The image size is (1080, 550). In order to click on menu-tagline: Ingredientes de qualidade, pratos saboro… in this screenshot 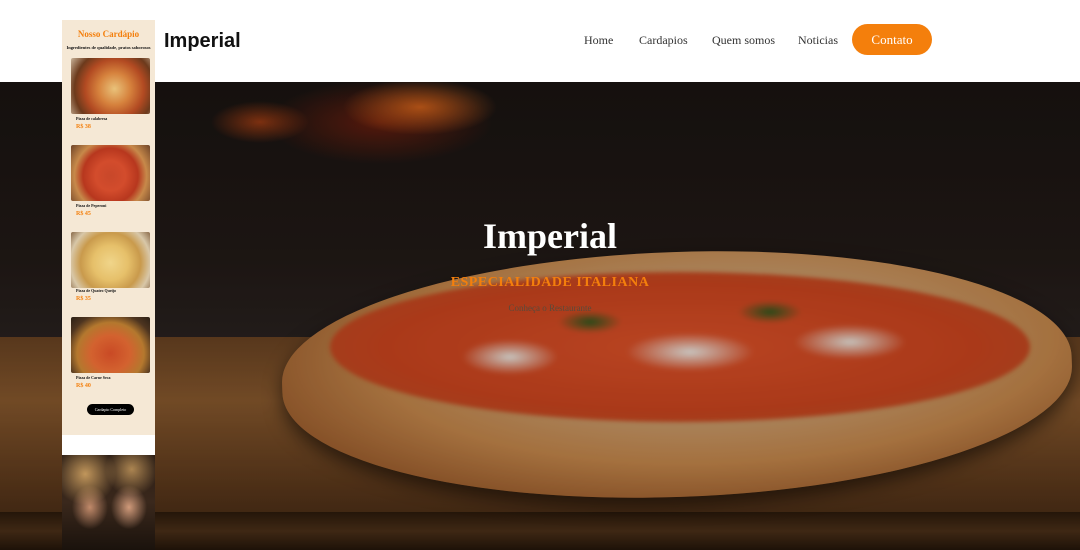, I will do `click(108, 47)`.